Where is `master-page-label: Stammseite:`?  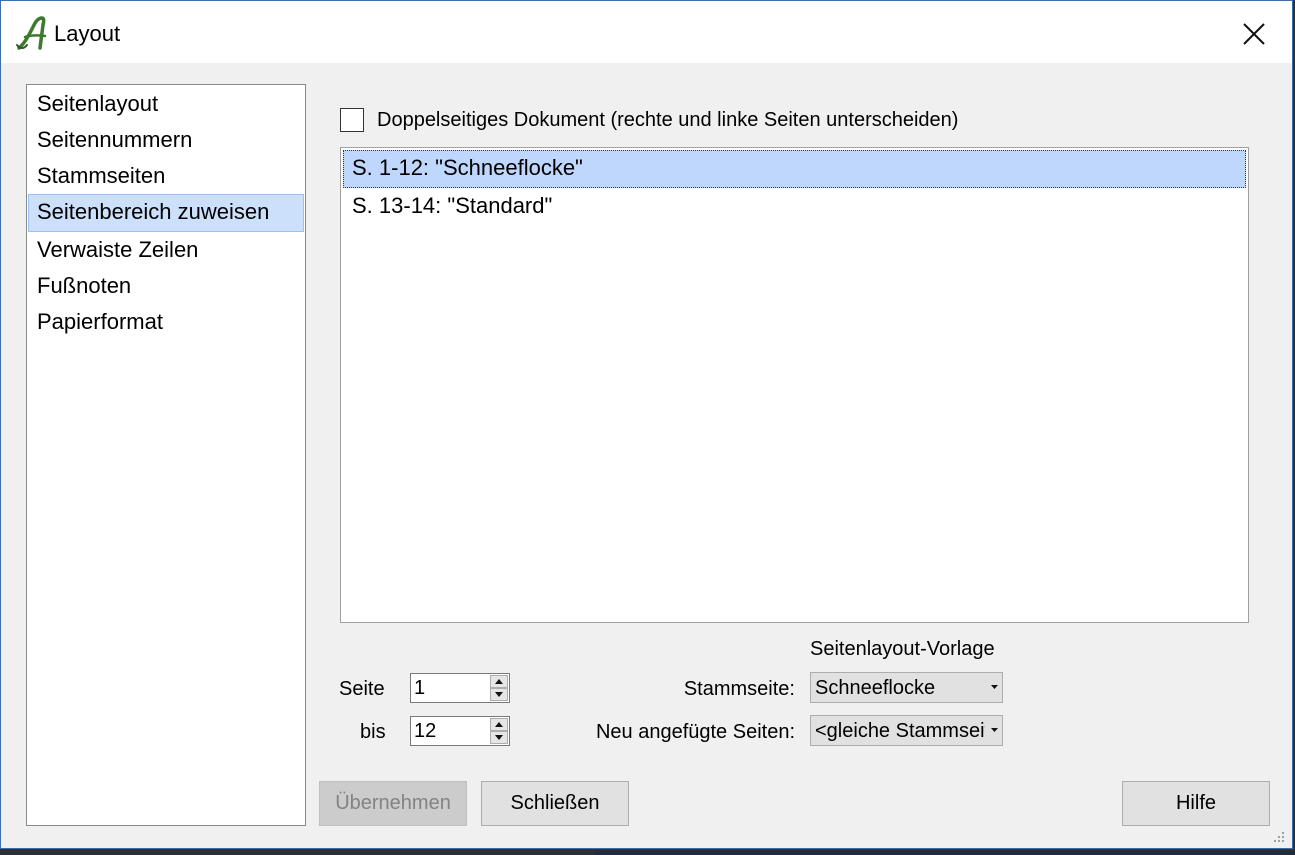
master-page-label: Stammseite: is located at coordinates (739, 689).